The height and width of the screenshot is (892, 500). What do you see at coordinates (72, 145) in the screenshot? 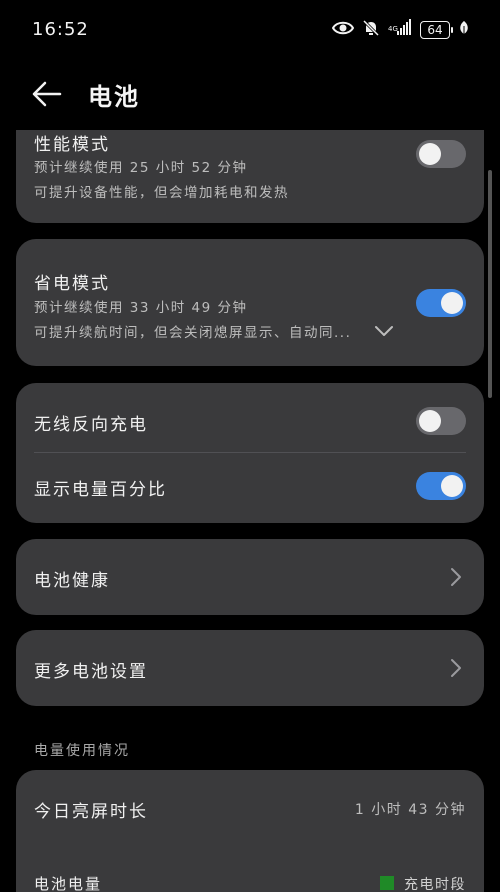
I see `performance-mode-title: 性能模式` at bounding box center [72, 145].